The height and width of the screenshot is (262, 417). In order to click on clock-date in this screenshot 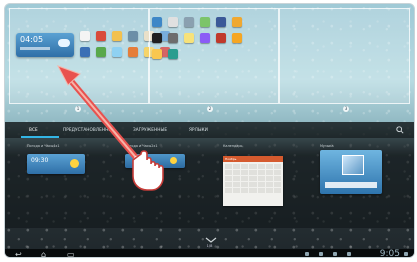, I will do `click(35, 48)`.